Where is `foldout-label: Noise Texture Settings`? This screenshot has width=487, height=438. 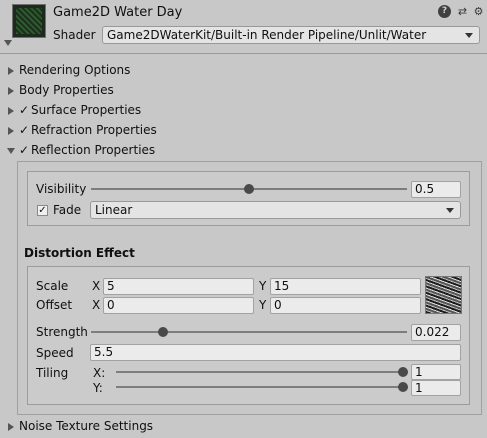
foldout-label: Noise Texture Settings is located at coordinates (86, 426).